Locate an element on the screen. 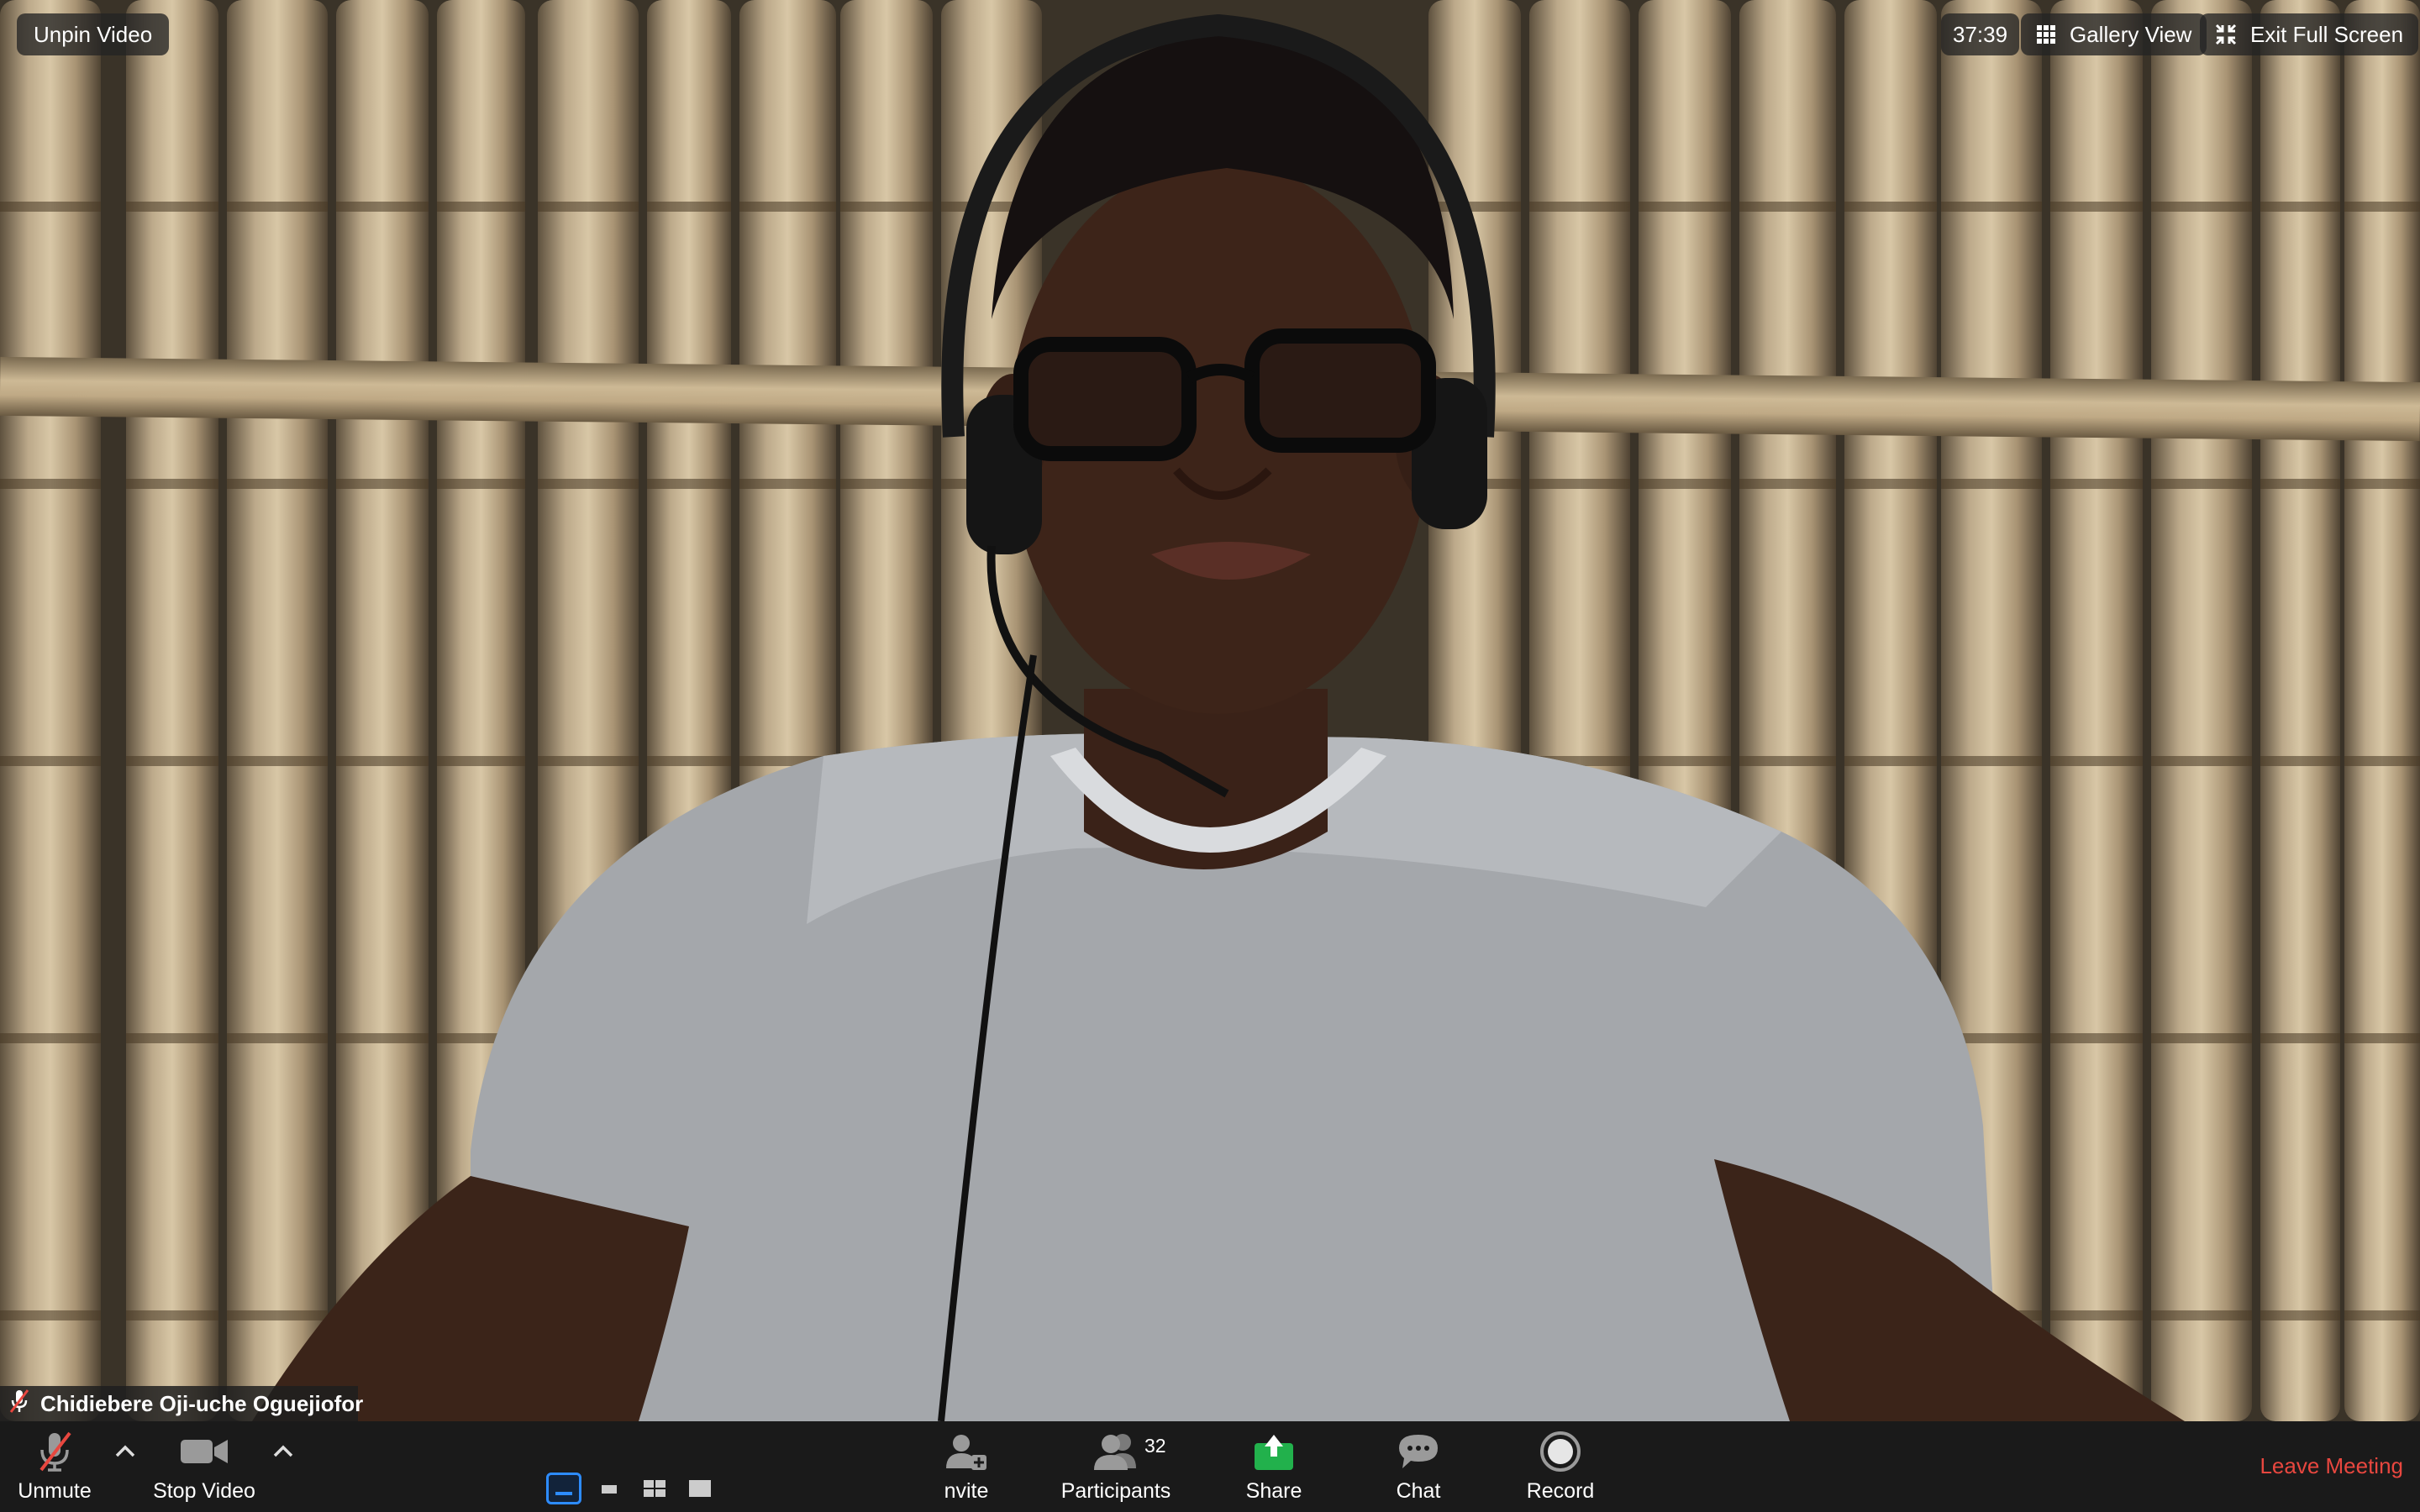 The height and width of the screenshot is (1512, 2420). chat-label: Chat is located at coordinates (1418, 1491).